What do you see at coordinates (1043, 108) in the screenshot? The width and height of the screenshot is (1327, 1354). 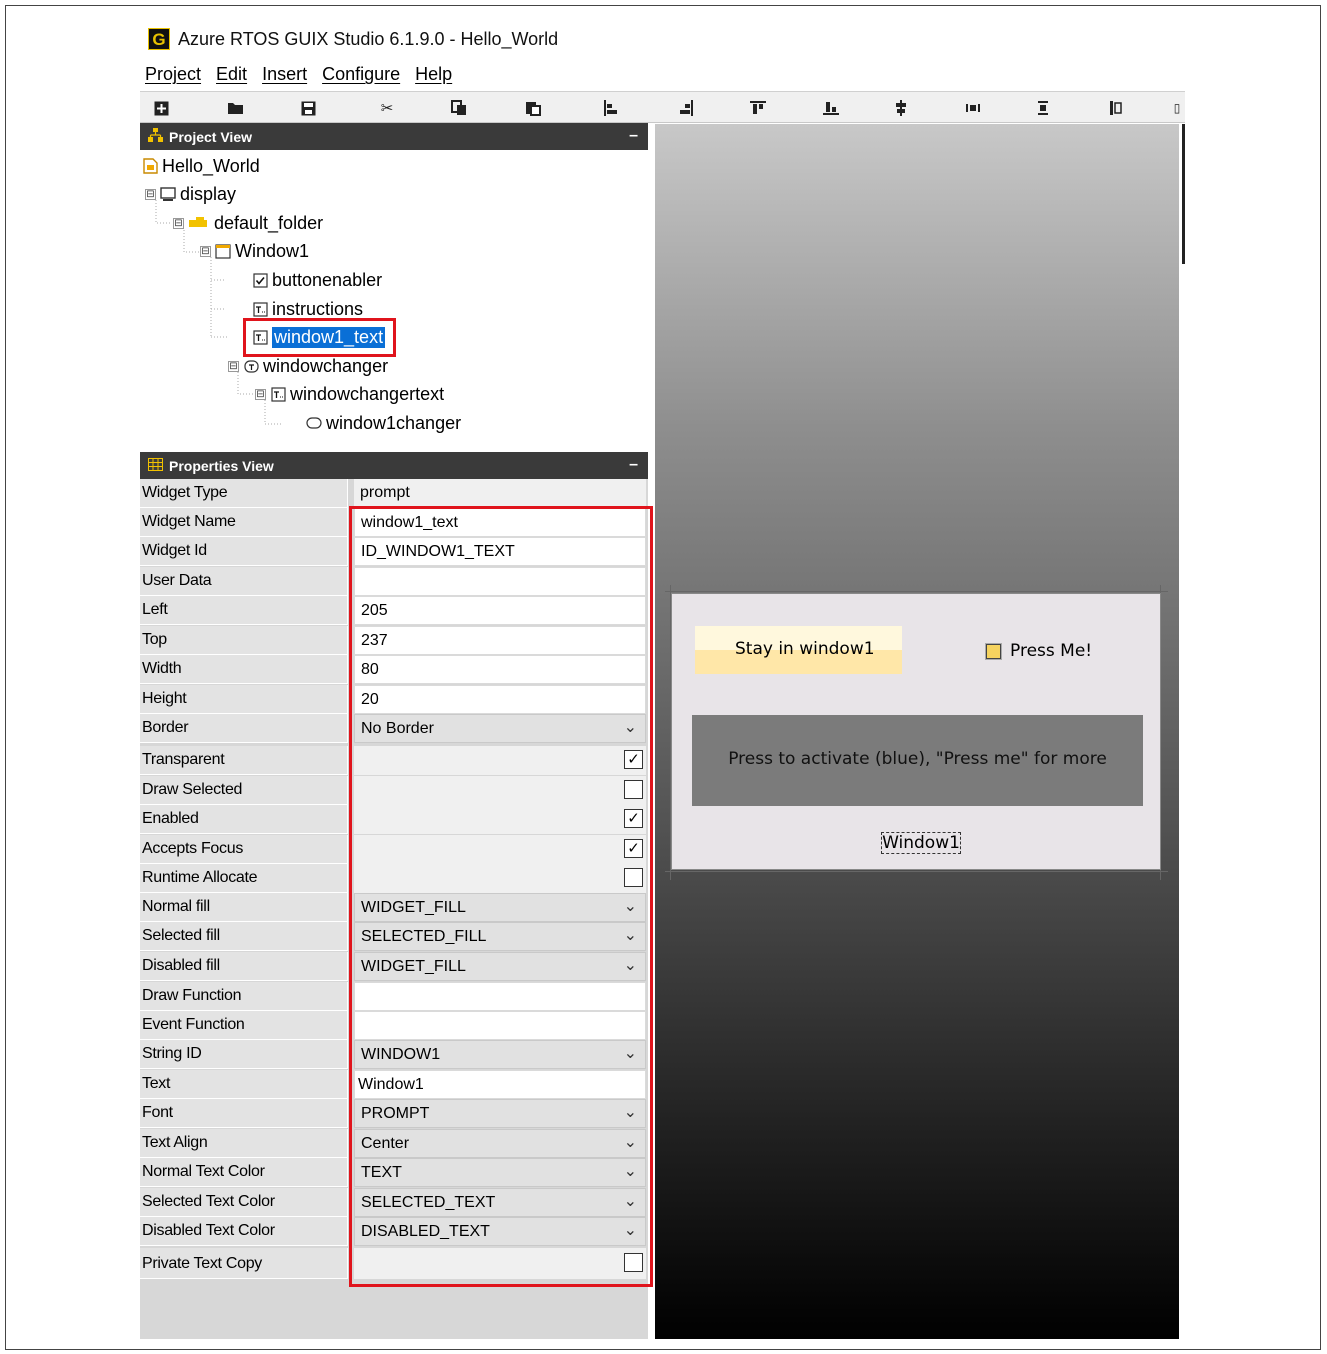 I see `equal-height-icon` at bounding box center [1043, 108].